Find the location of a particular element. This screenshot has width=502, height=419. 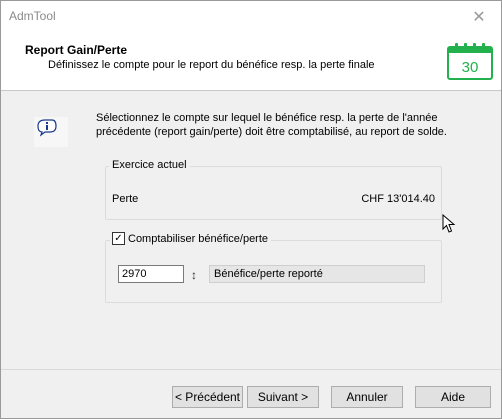

info-balloon-icon is located at coordinates (51, 132).